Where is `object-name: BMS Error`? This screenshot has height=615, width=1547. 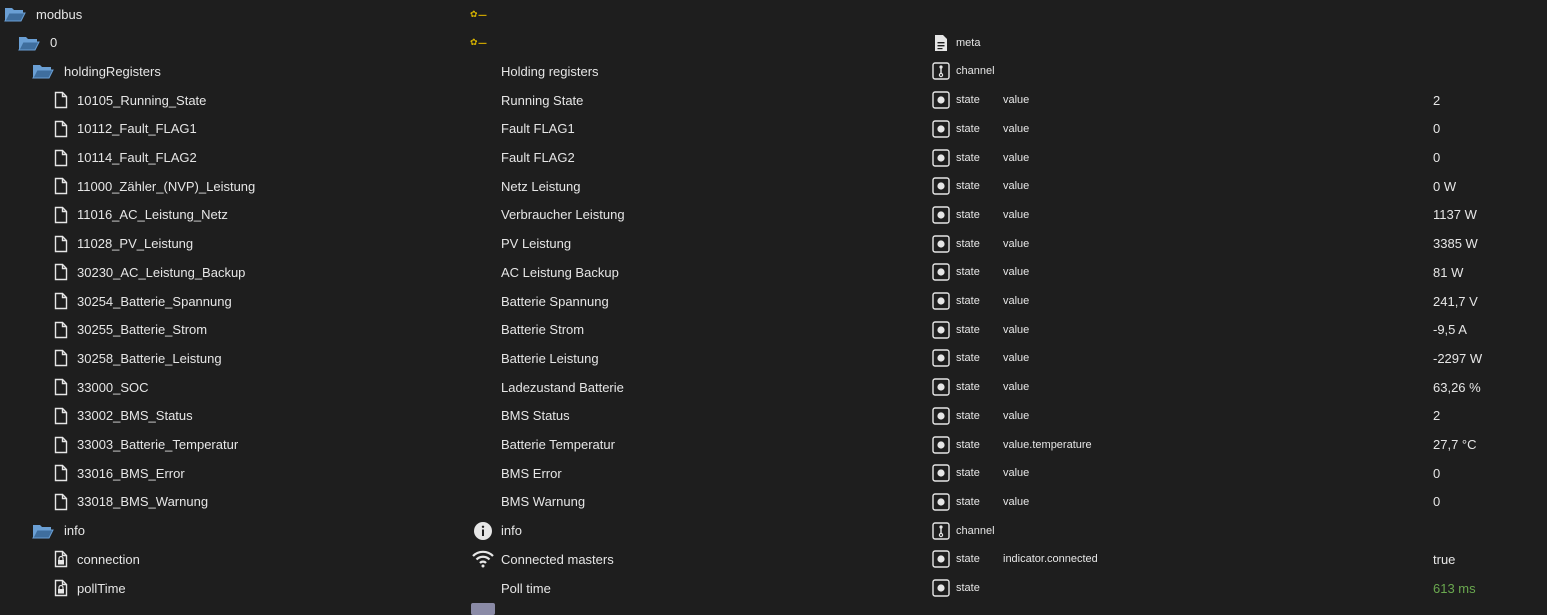
object-name: BMS Error is located at coordinates (531, 473).